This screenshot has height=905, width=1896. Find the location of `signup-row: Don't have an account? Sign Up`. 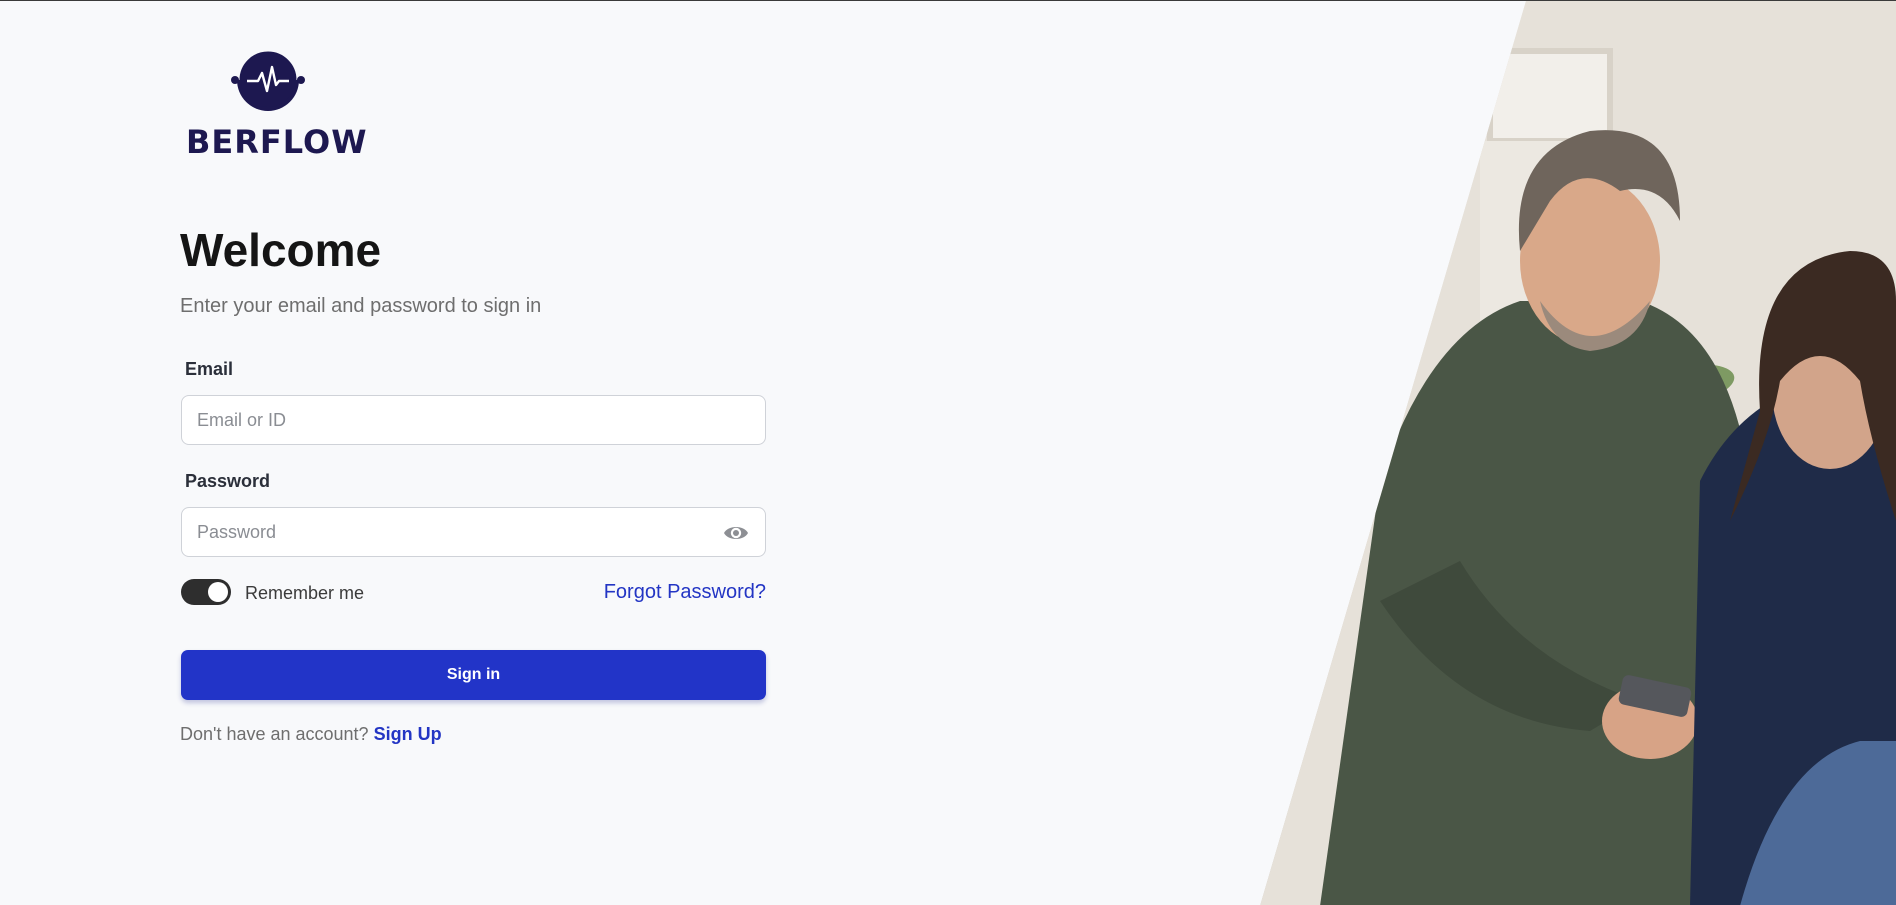

signup-row: Don't have an account? Sign Up is located at coordinates (311, 734).